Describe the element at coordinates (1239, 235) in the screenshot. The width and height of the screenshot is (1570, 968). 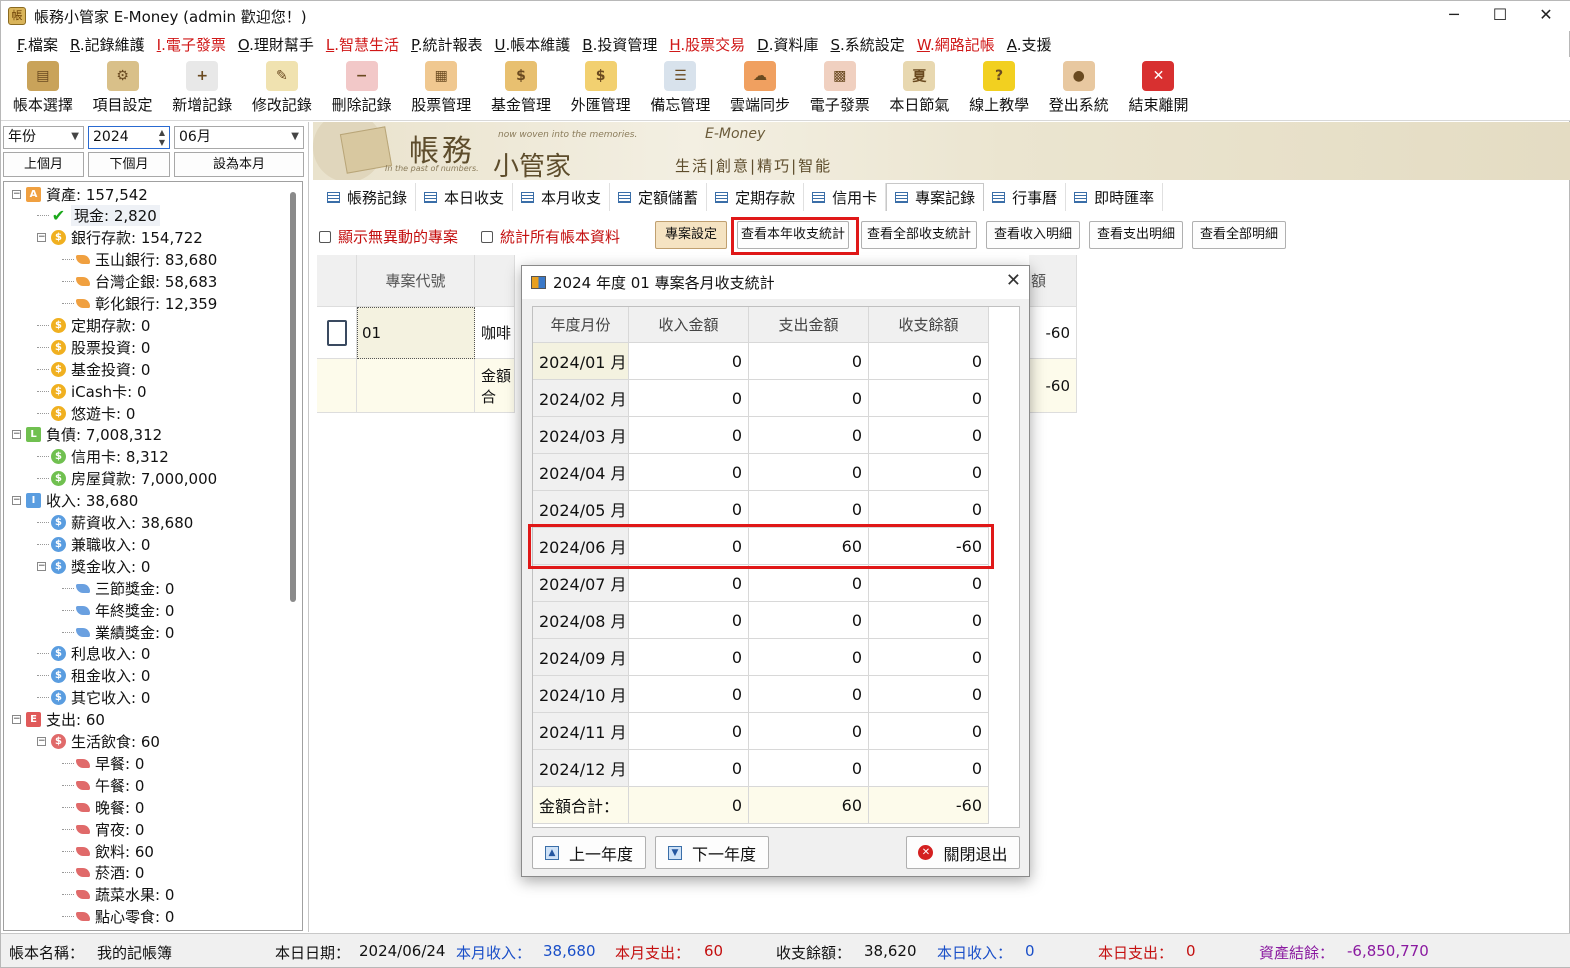
I see `view-all-detail-button: 查看全部明細` at that location.